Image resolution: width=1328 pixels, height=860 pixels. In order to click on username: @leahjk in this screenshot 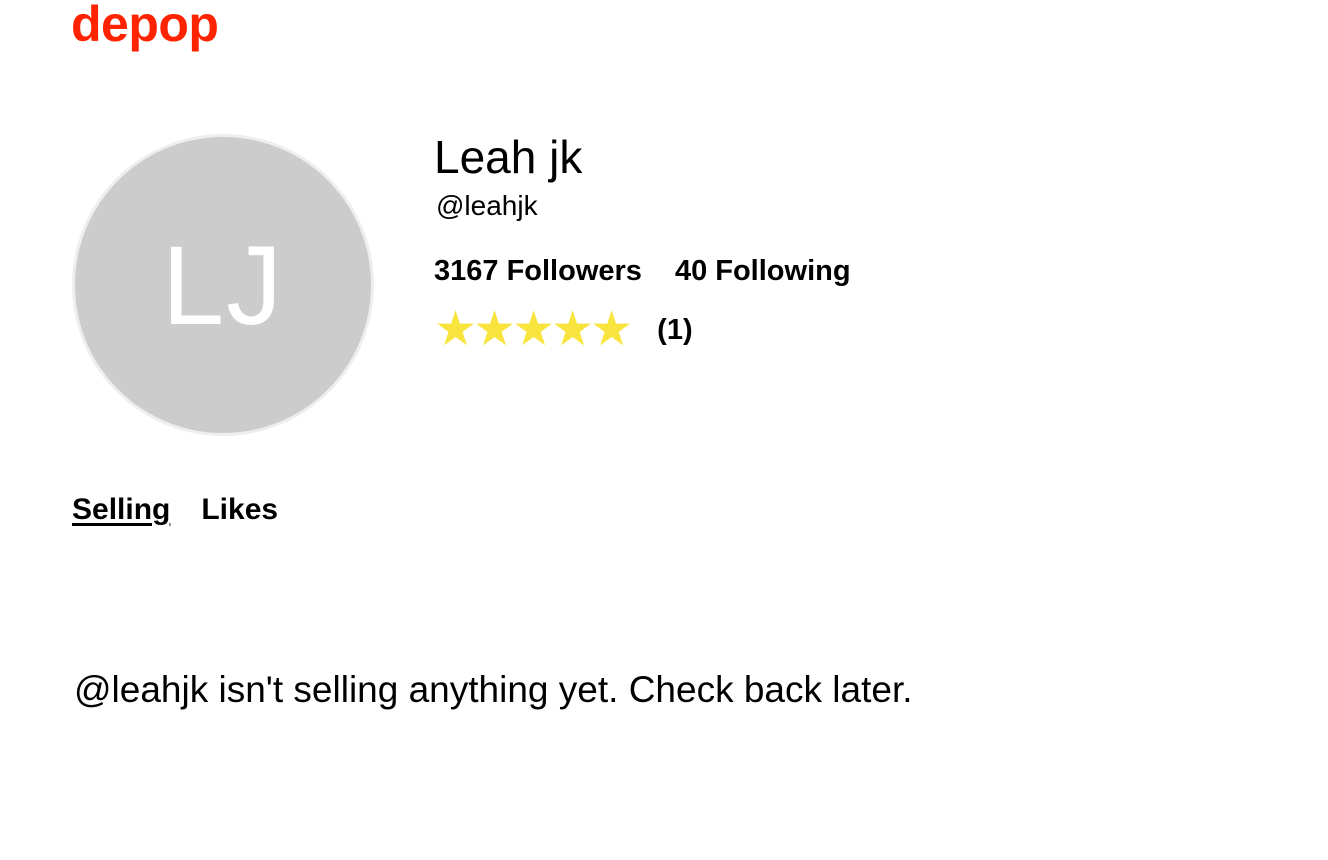, I will do `click(487, 205)`.